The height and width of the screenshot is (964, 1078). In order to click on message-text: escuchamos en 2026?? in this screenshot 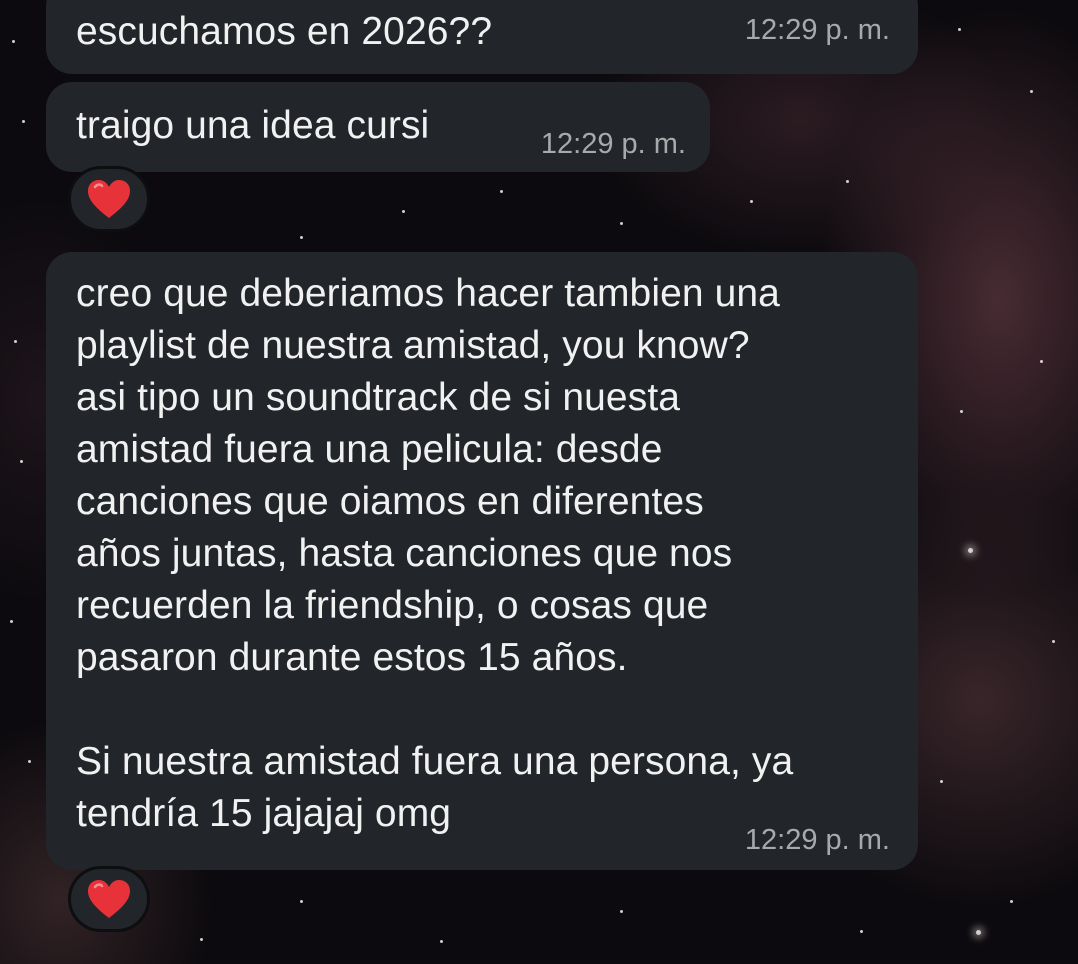, I will do `click(284, 31)`.